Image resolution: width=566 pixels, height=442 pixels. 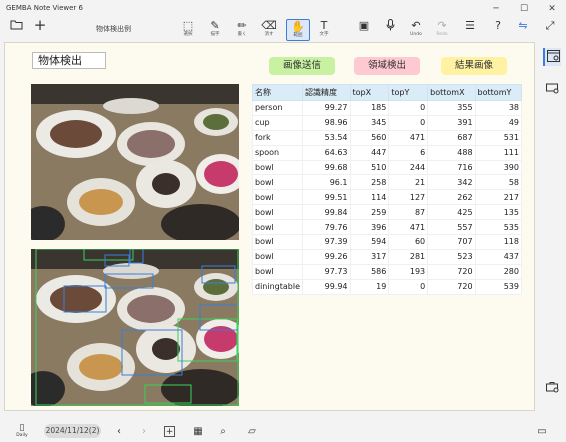 What do you see at coordinates (523, 30) in the screenshot?
I see `settings-button: ⇋` at bounding box center [523, 30].